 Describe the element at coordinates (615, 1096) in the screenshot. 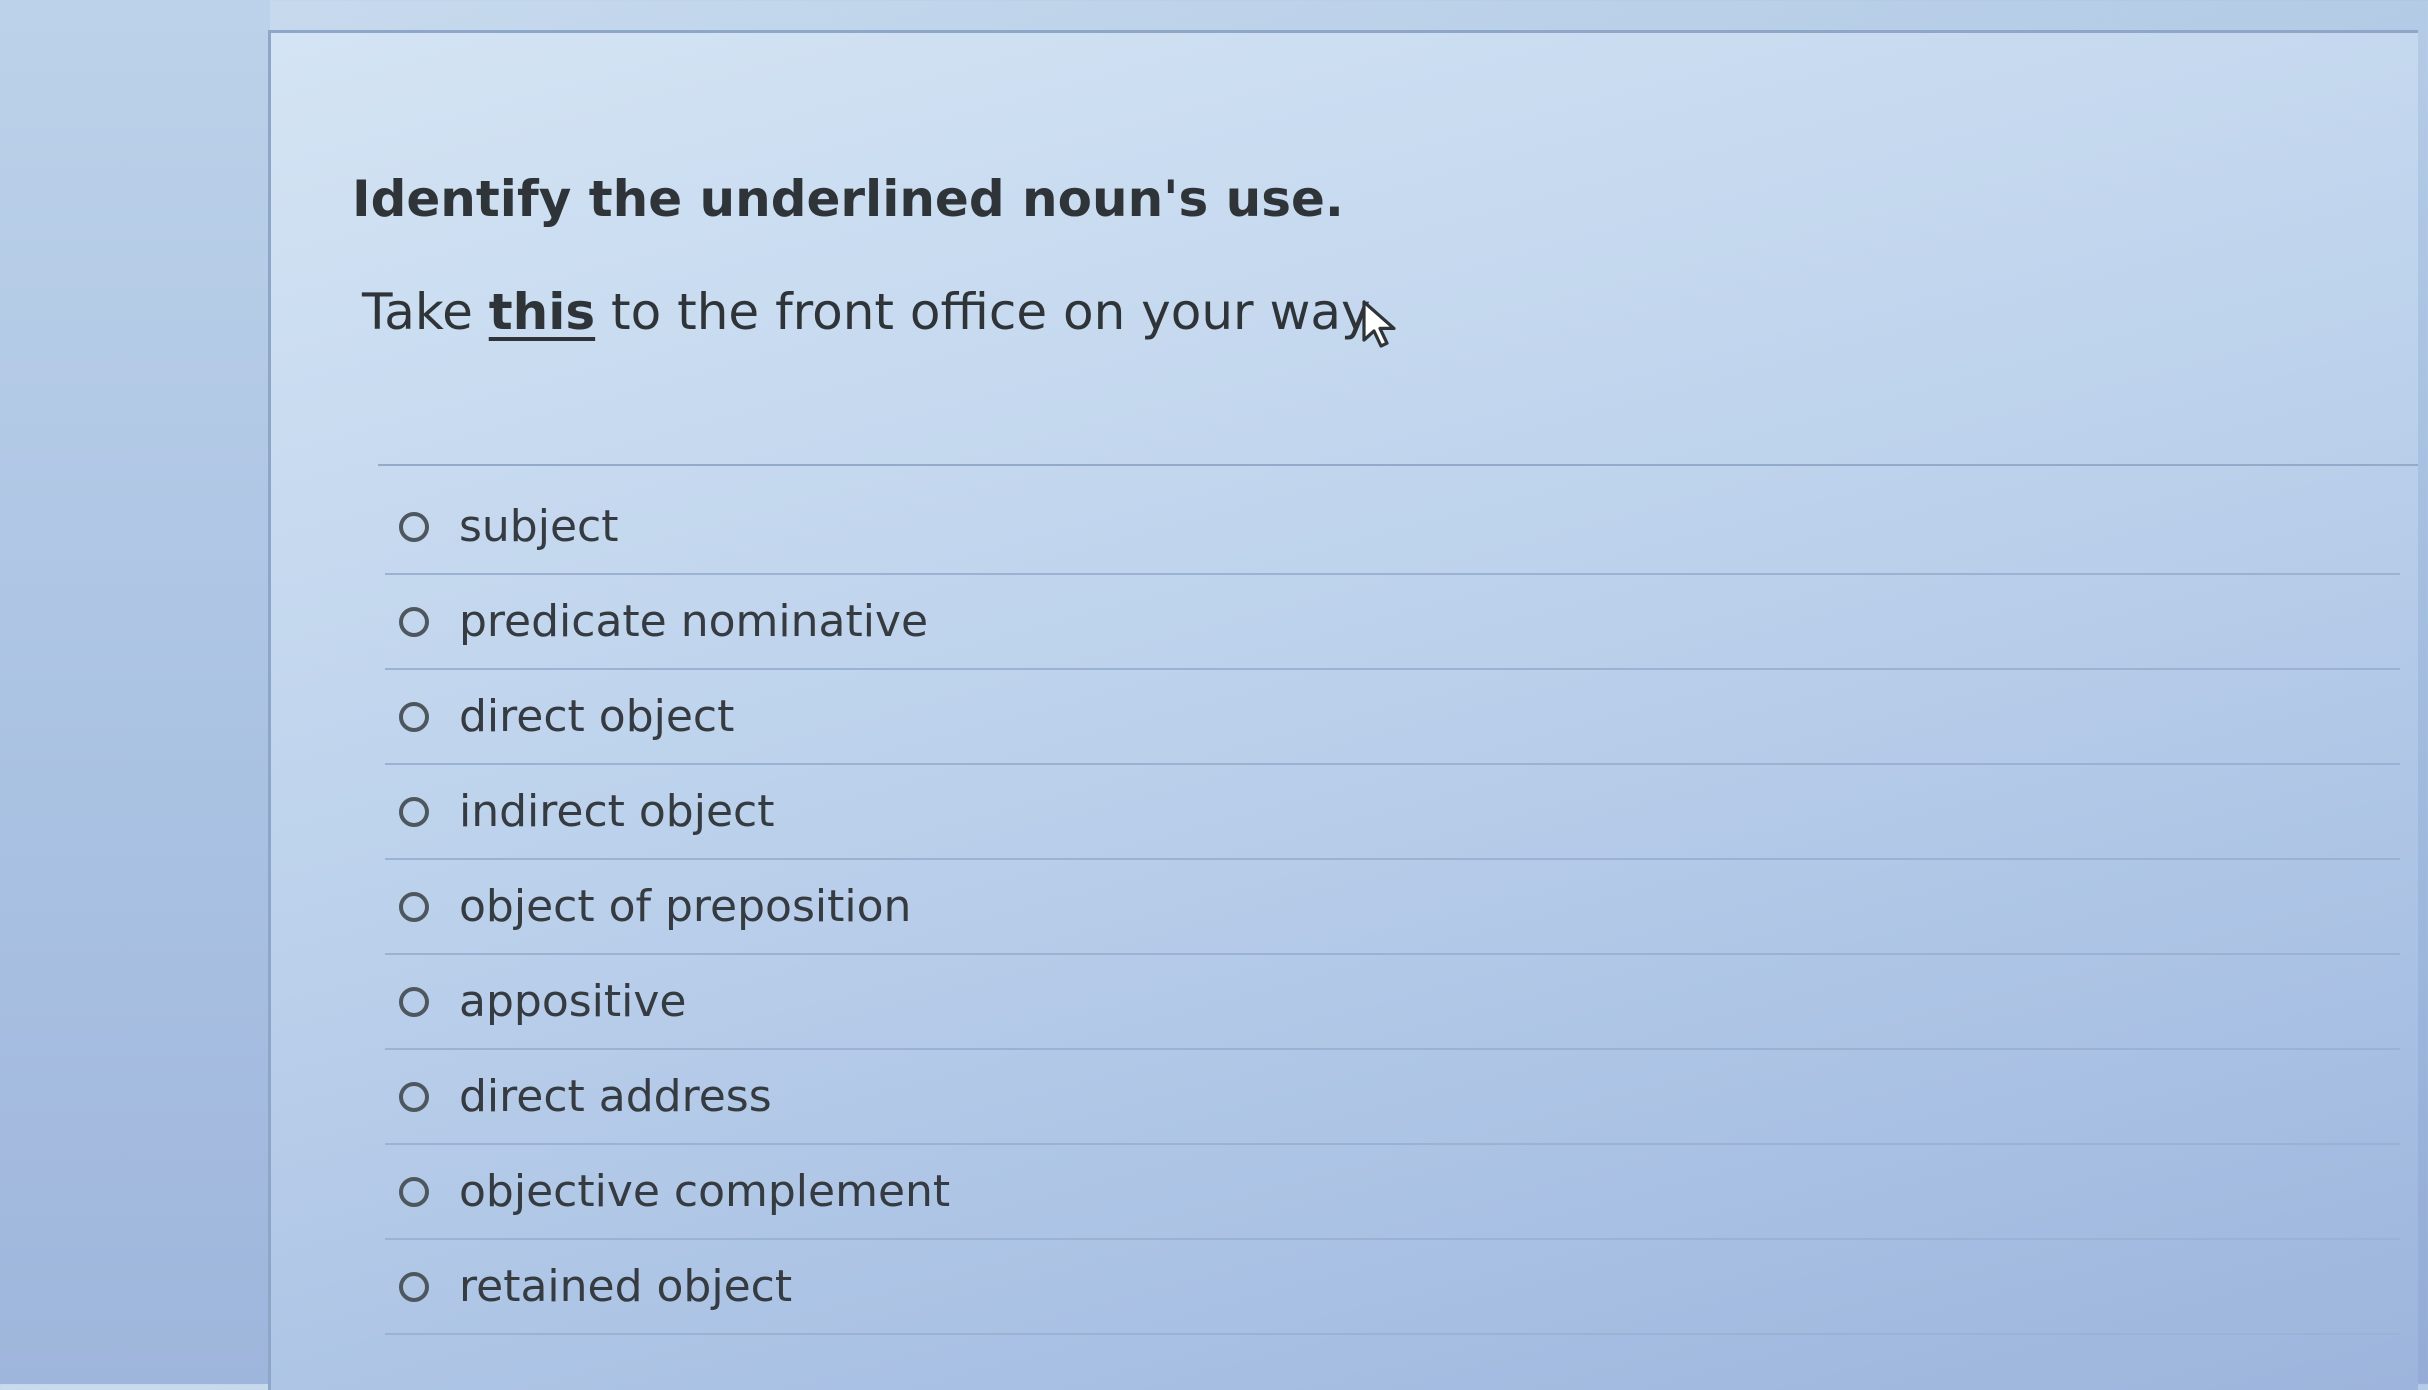

I see `option-label: direct address` at that location.